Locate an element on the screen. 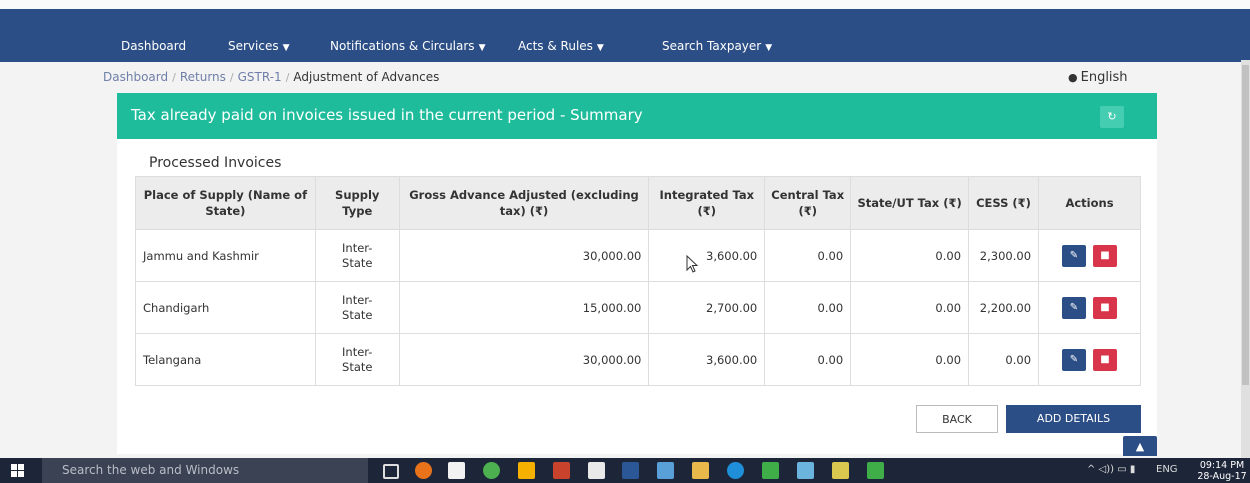  app-icon is located at coordinates (805, 470).